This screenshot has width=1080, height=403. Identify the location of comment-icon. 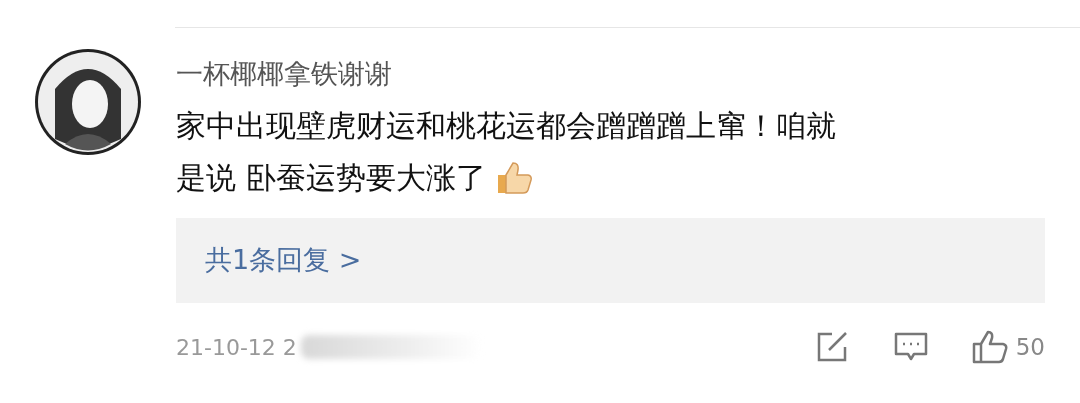
(910, 347).